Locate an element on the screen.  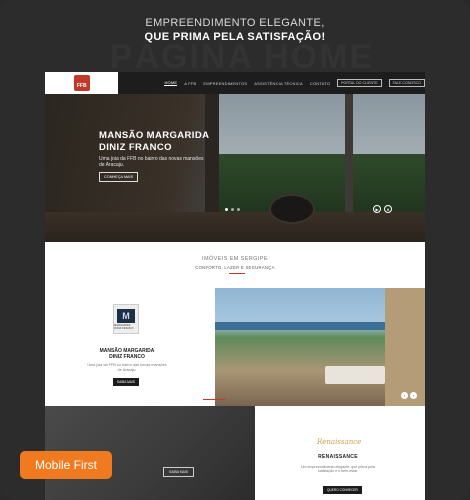
chevron-right-icon: › is located at coordinates (413, 395).